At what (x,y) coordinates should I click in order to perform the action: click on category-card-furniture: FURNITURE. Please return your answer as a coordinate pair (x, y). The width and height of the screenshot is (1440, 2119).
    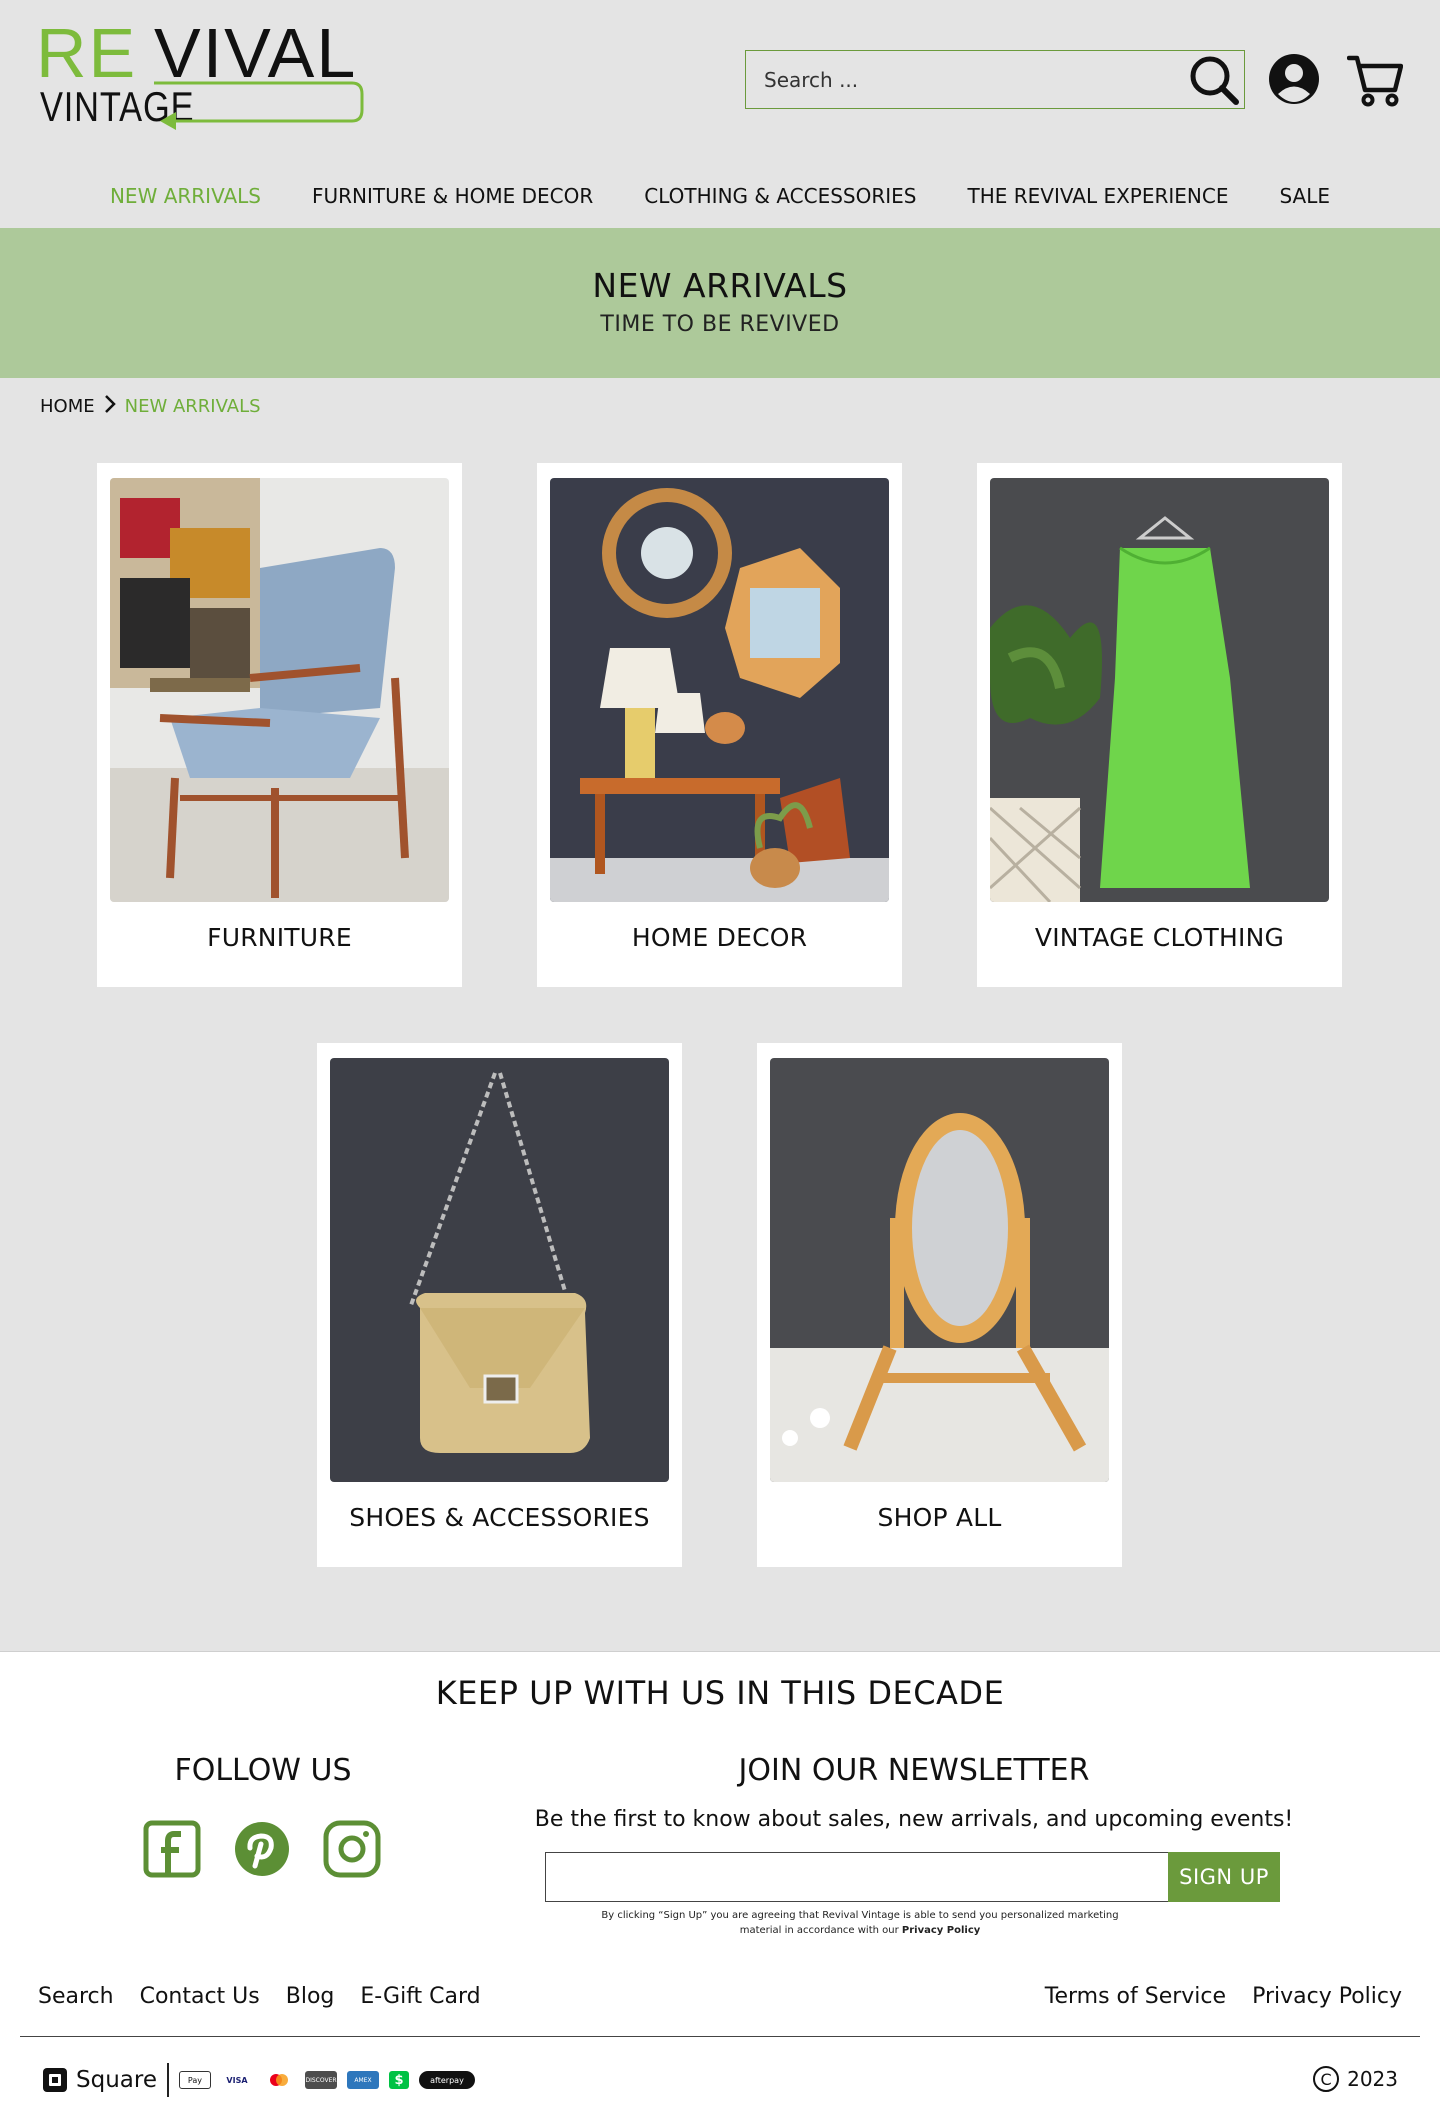
    Looking at the image, I should click on (279, 725).